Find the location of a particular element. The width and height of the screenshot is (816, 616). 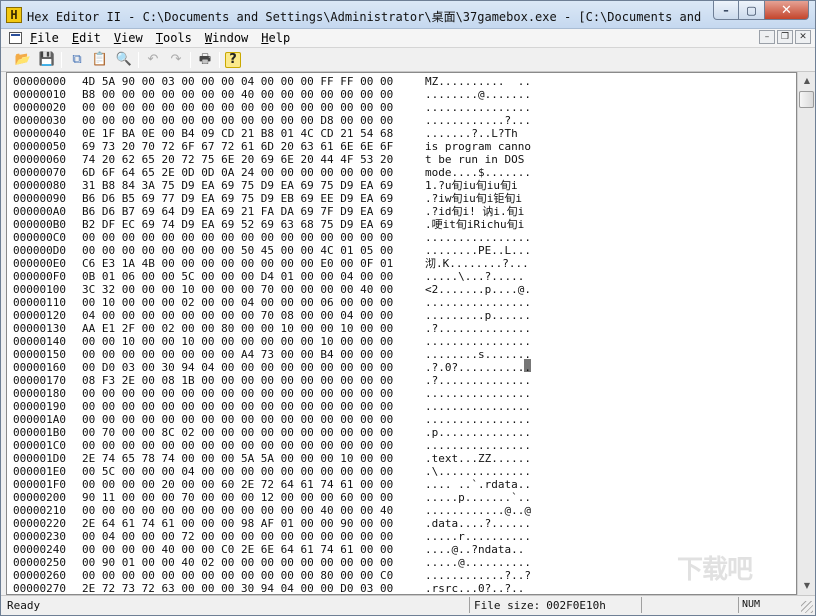

resize-grip is located at coordinates (807, 607).